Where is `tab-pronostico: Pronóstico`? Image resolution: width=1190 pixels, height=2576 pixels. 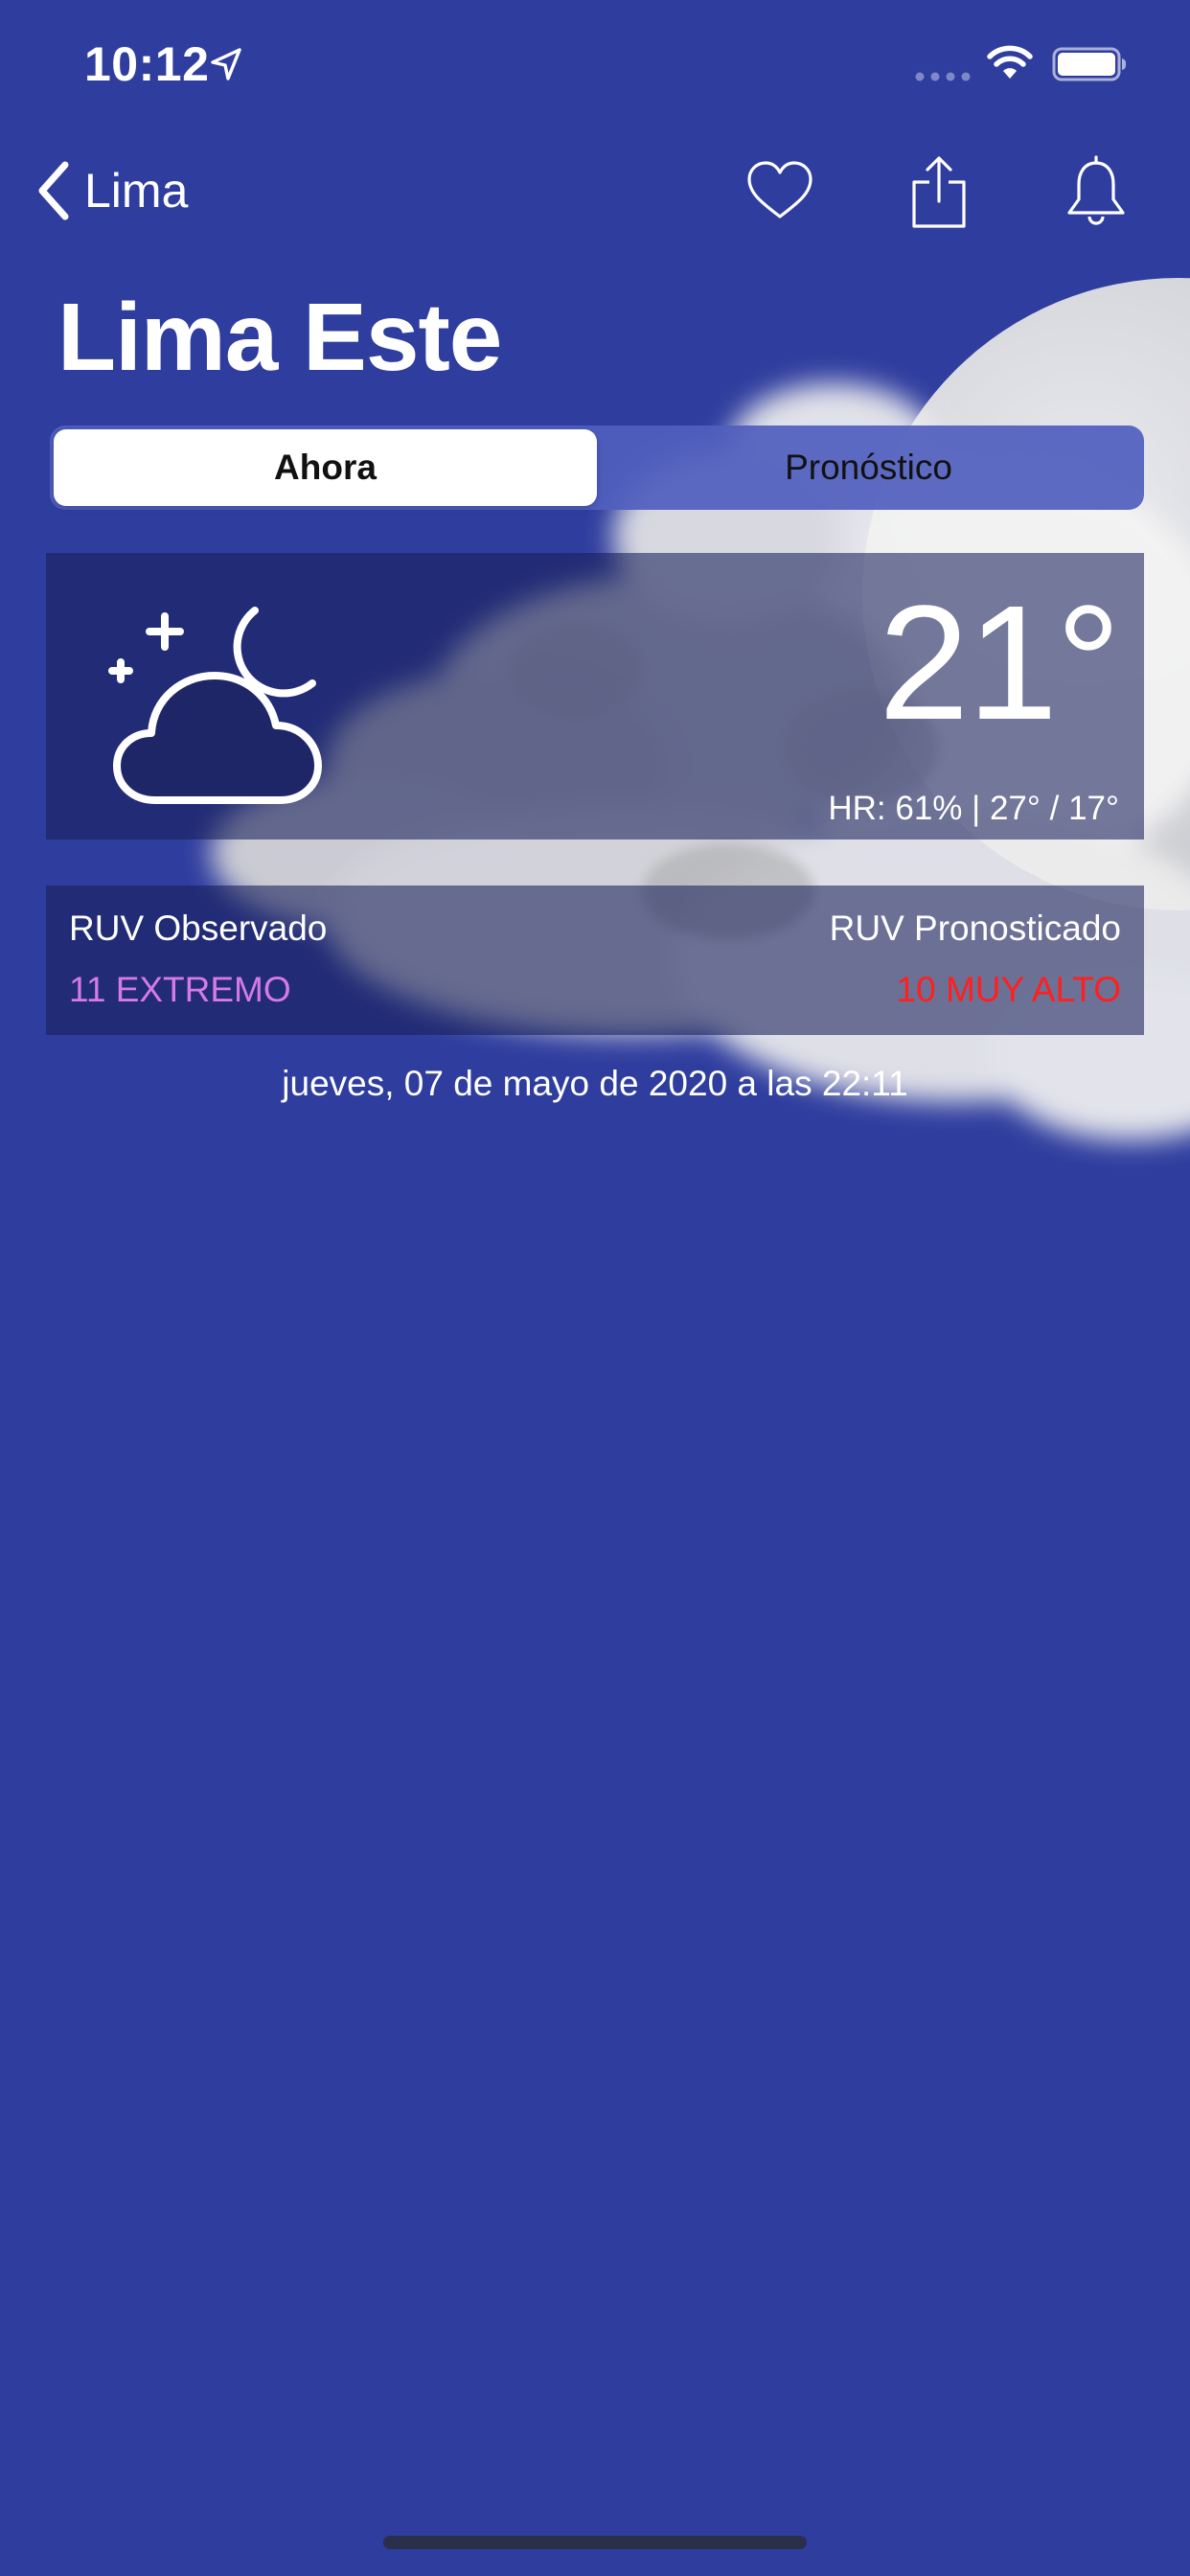 tab-pronostico: Pronóstico is located at coordinates (869, 467).